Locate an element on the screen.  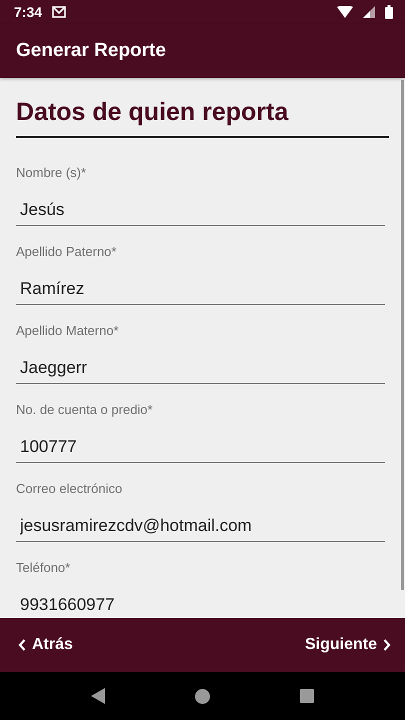
field-label: Correo electrónico is located at coordinates (69, 488).